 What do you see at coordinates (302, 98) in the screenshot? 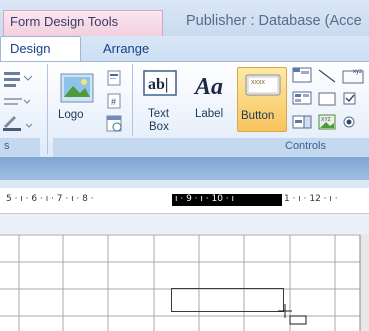
I see `list-box-icon` at bounding box center [302, 98].